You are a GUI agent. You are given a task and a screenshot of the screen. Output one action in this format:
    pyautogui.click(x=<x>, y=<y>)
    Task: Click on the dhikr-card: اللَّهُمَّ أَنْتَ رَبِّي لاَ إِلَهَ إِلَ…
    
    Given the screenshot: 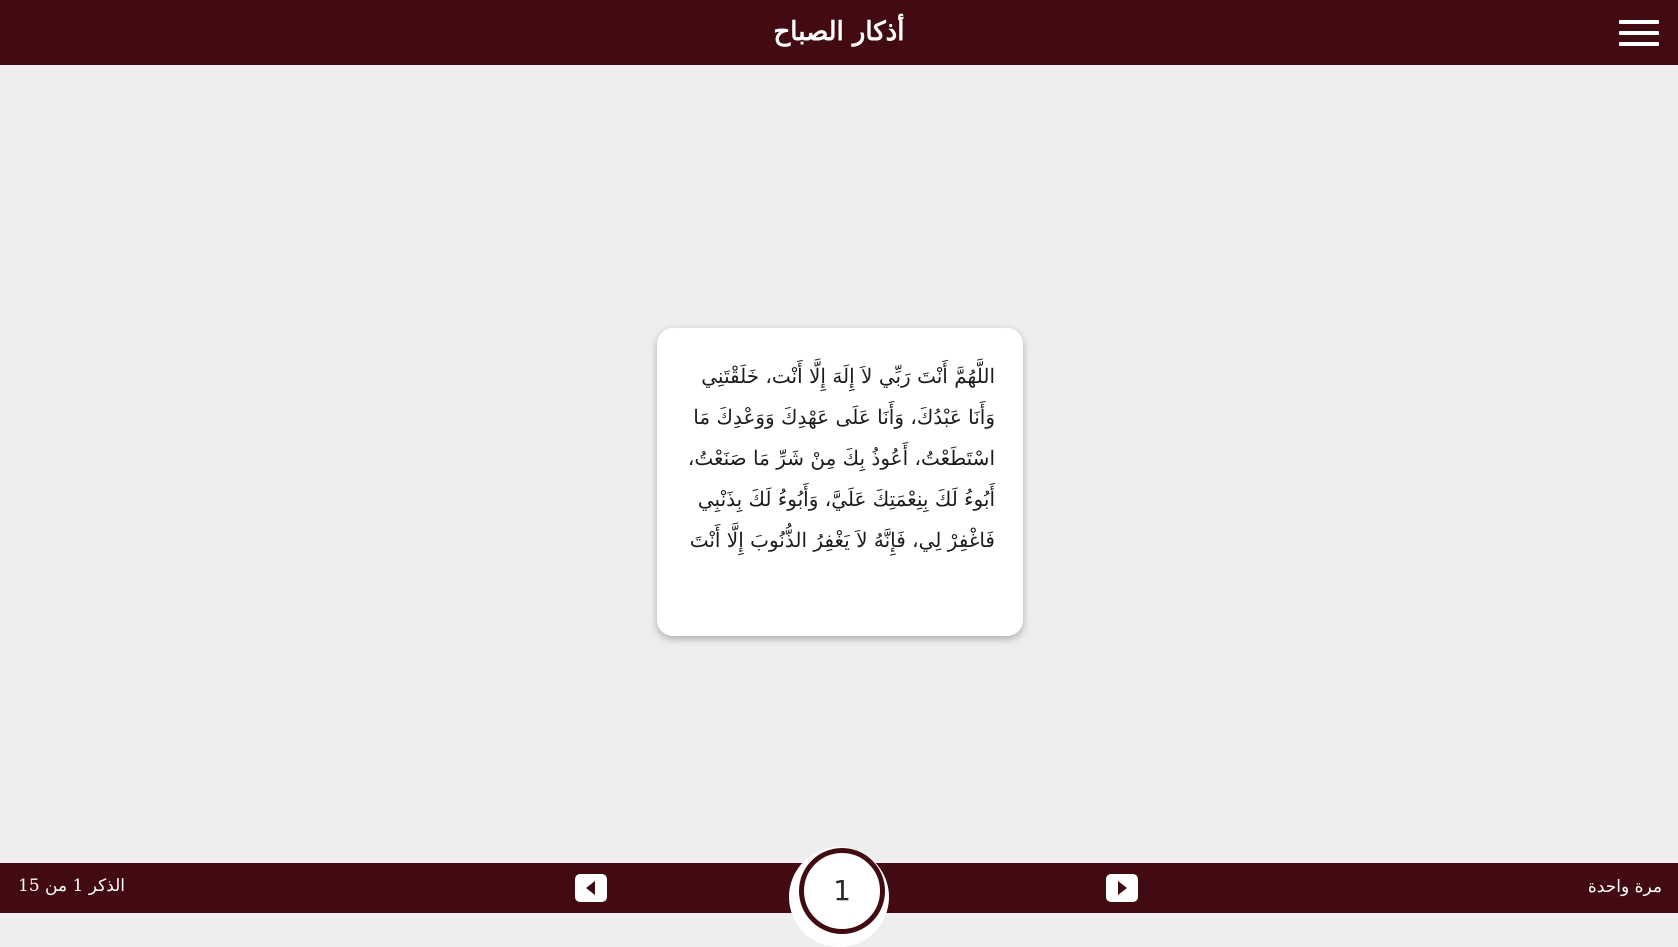 What is the action you would take?
    pyautogui.click(x=840, y=482)
    